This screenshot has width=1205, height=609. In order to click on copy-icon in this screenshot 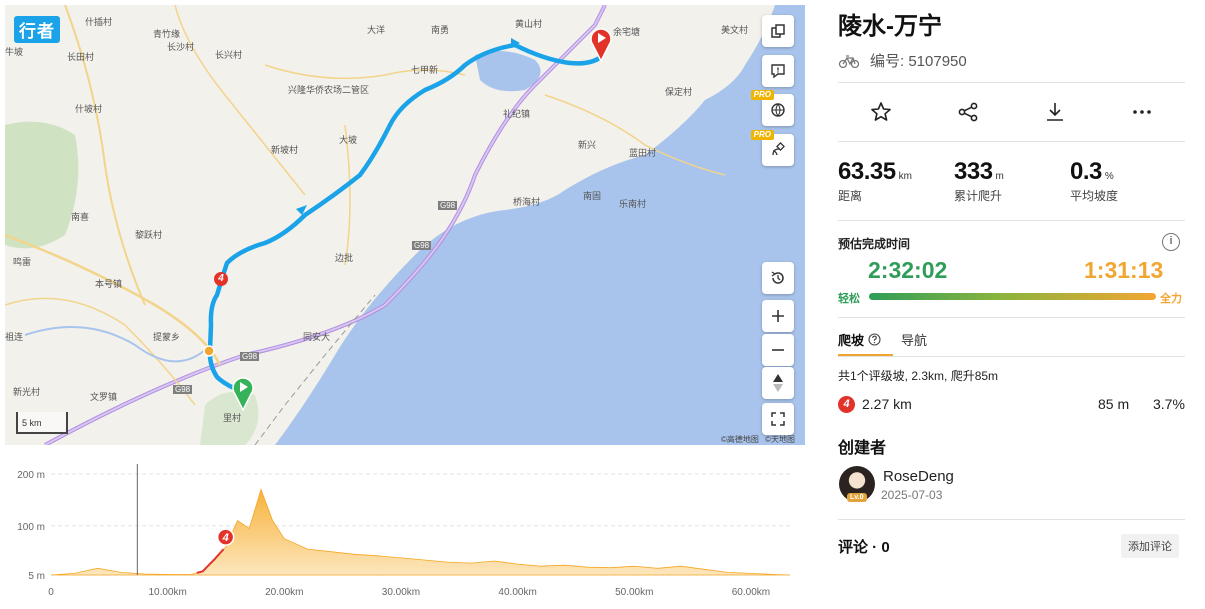, I will do `click(778, 31)`.